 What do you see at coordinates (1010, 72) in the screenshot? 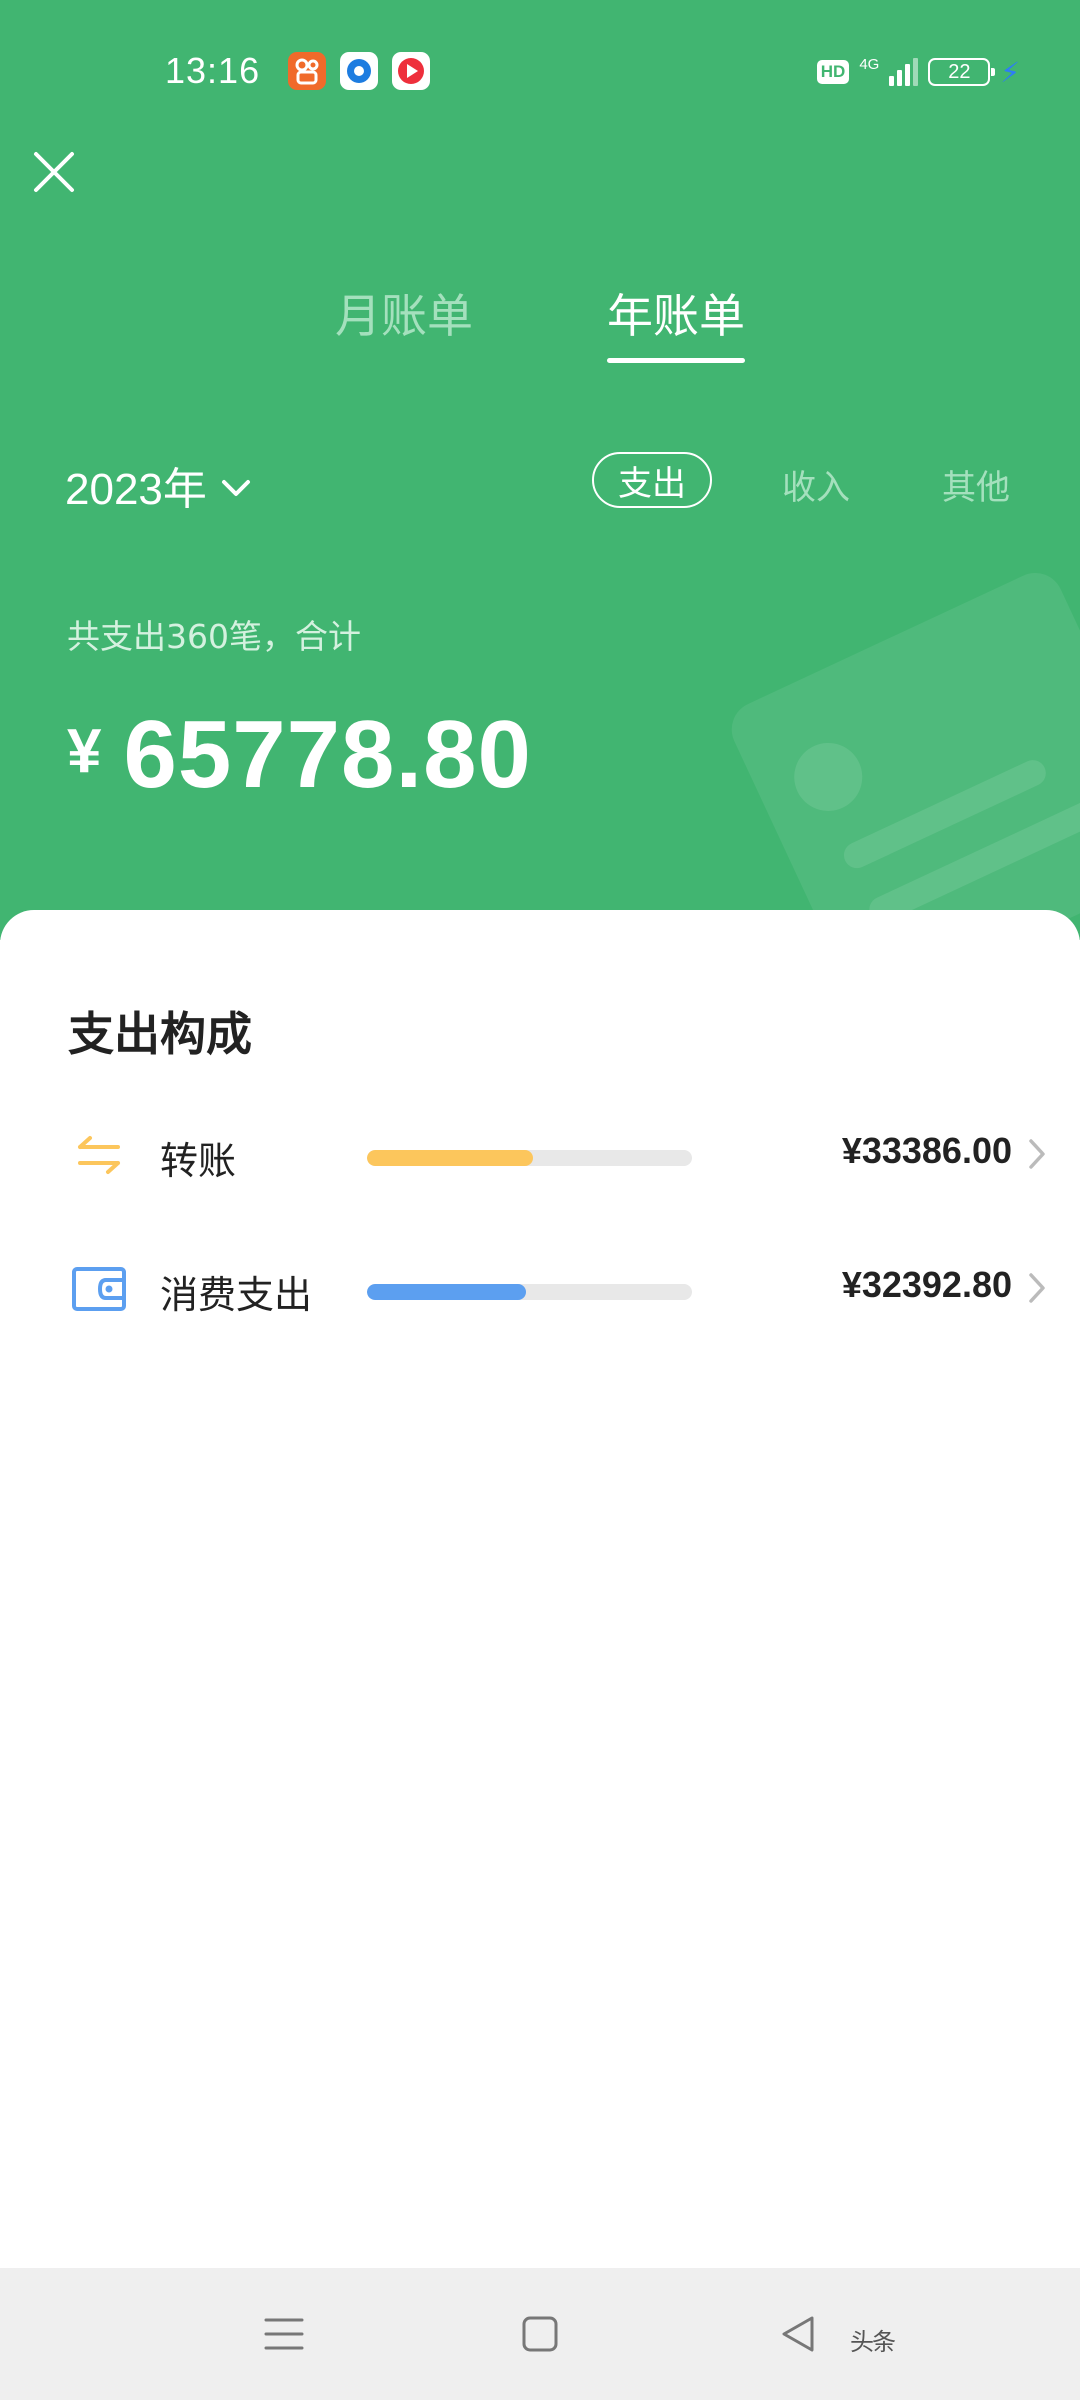
I see `charging-icon: ⚡` at bounding box center [1010, 72].